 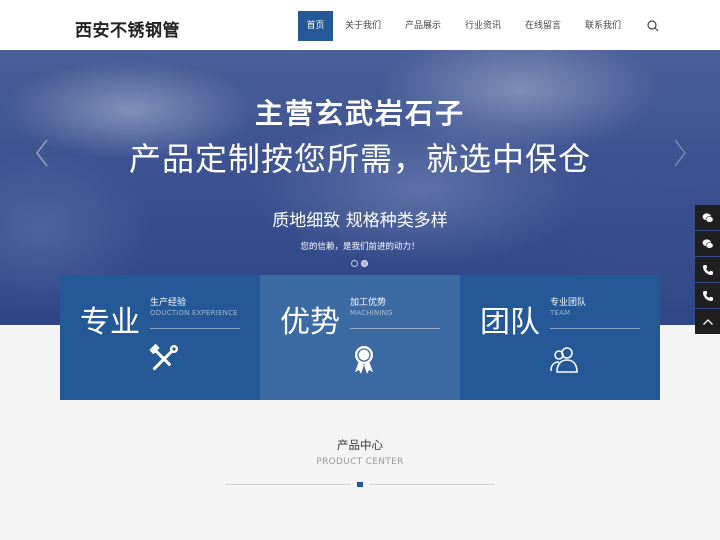 What do you see at coordinates (359, 113) in the screenshot?
I see `banner-title: 主营玄武岩石子` at bounding box center [359, 113].